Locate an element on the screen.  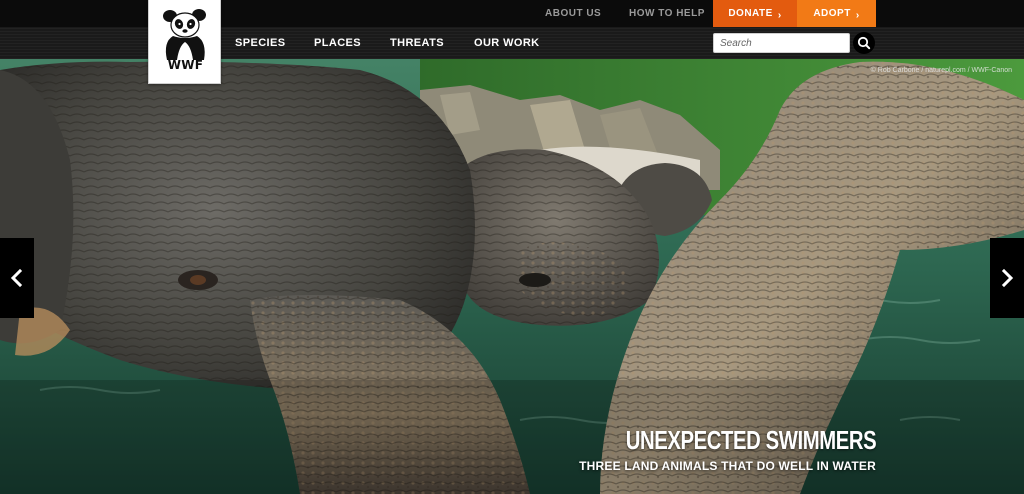
carousel-next-button is located at coordinates (1007, 278).